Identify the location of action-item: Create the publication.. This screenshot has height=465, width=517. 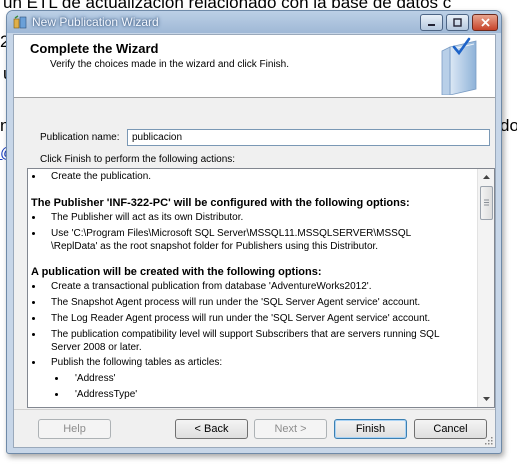
(101, 176).